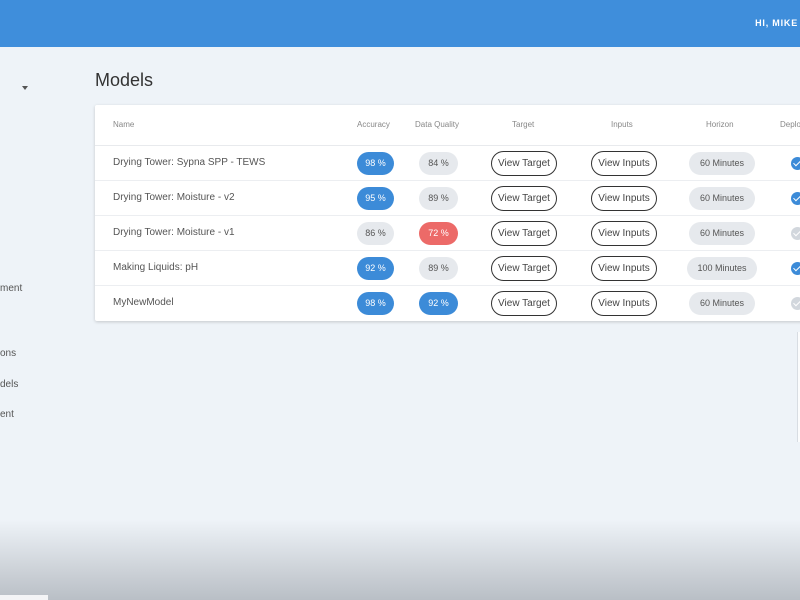 The height and width of the screenshot is (600, 800). I want to click on model-name: MyNewModel, so click(143, 302).